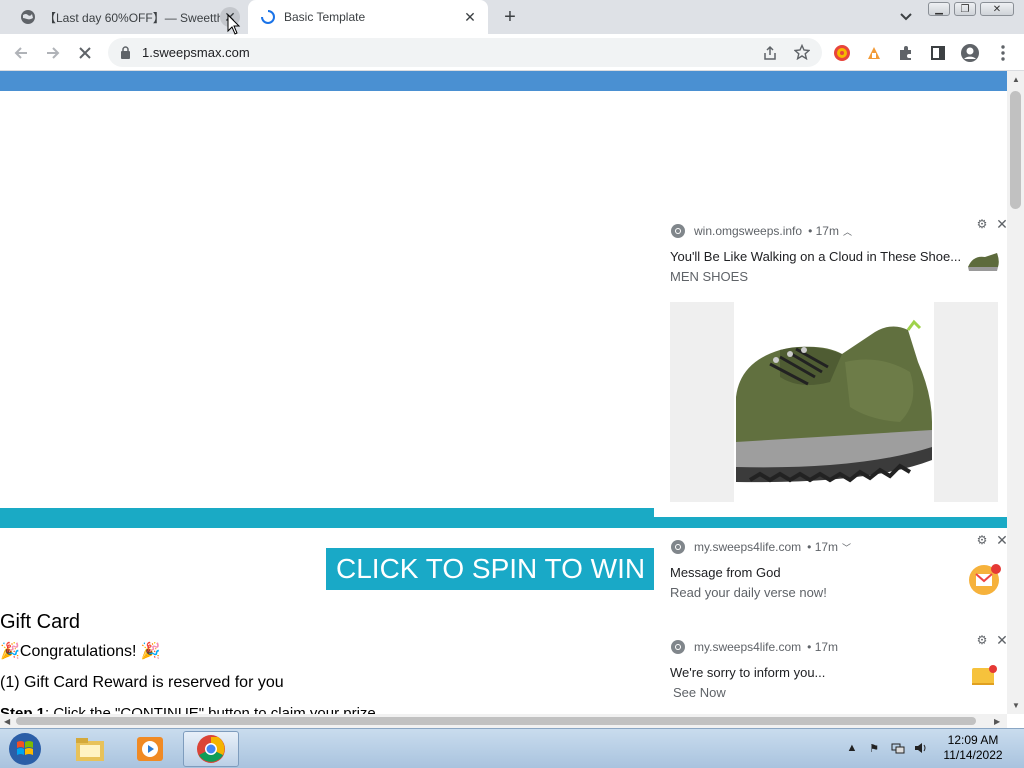  What do you see at coordinates (496, 569) in the screenshot?
I see `spin-to-win-button: CLICK TO SPIN TO WIN` at bounding box center [496, 569].